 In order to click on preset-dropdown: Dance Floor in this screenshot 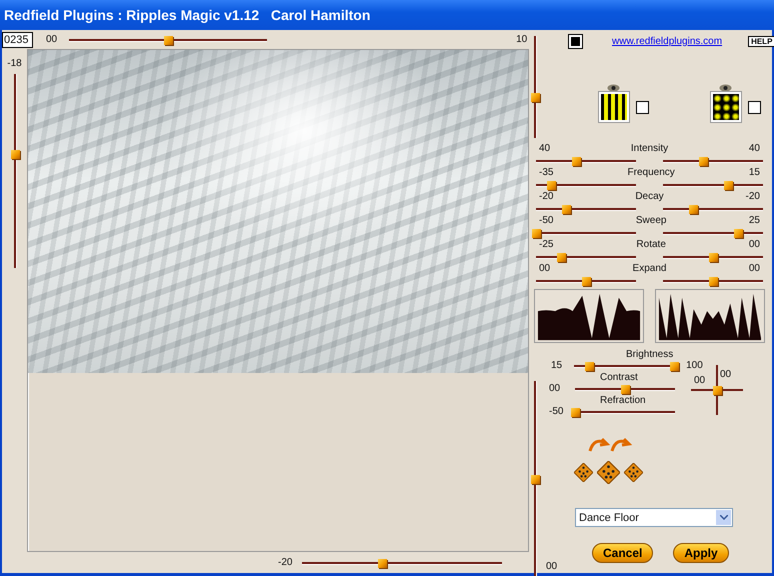, I will do `click(654, 517)`.